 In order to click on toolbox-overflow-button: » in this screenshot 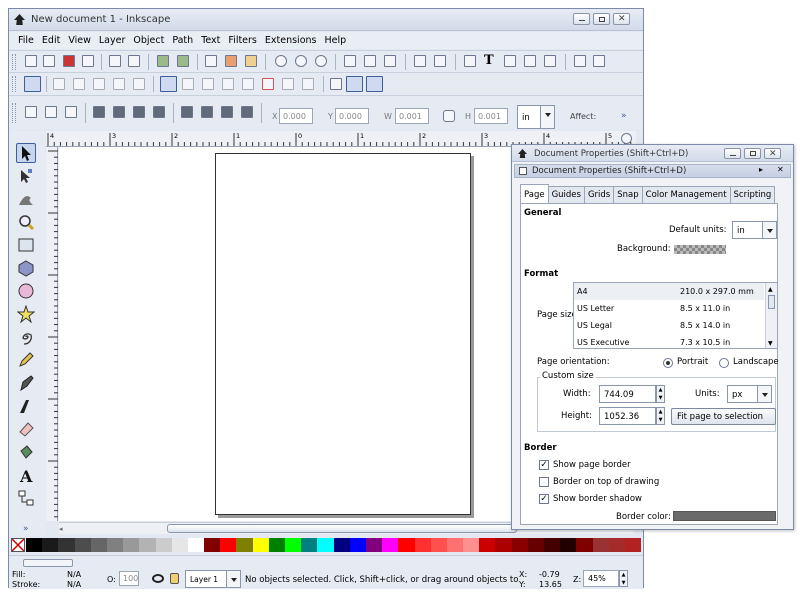, I will do `click(26, 529)`.